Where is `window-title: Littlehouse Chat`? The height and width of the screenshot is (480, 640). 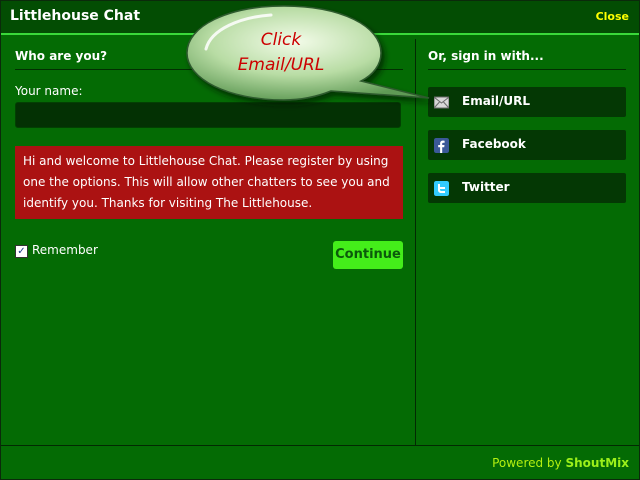
window-title: Littlehouse Chat is located at coordinates (75, 16).